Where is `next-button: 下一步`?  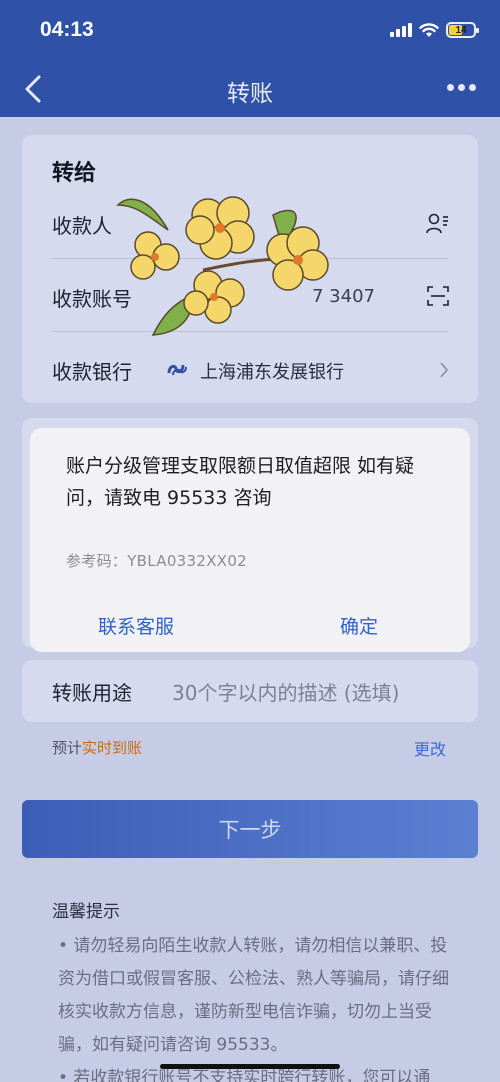
next-button: 下一步 is located at coordinates (250, 829).